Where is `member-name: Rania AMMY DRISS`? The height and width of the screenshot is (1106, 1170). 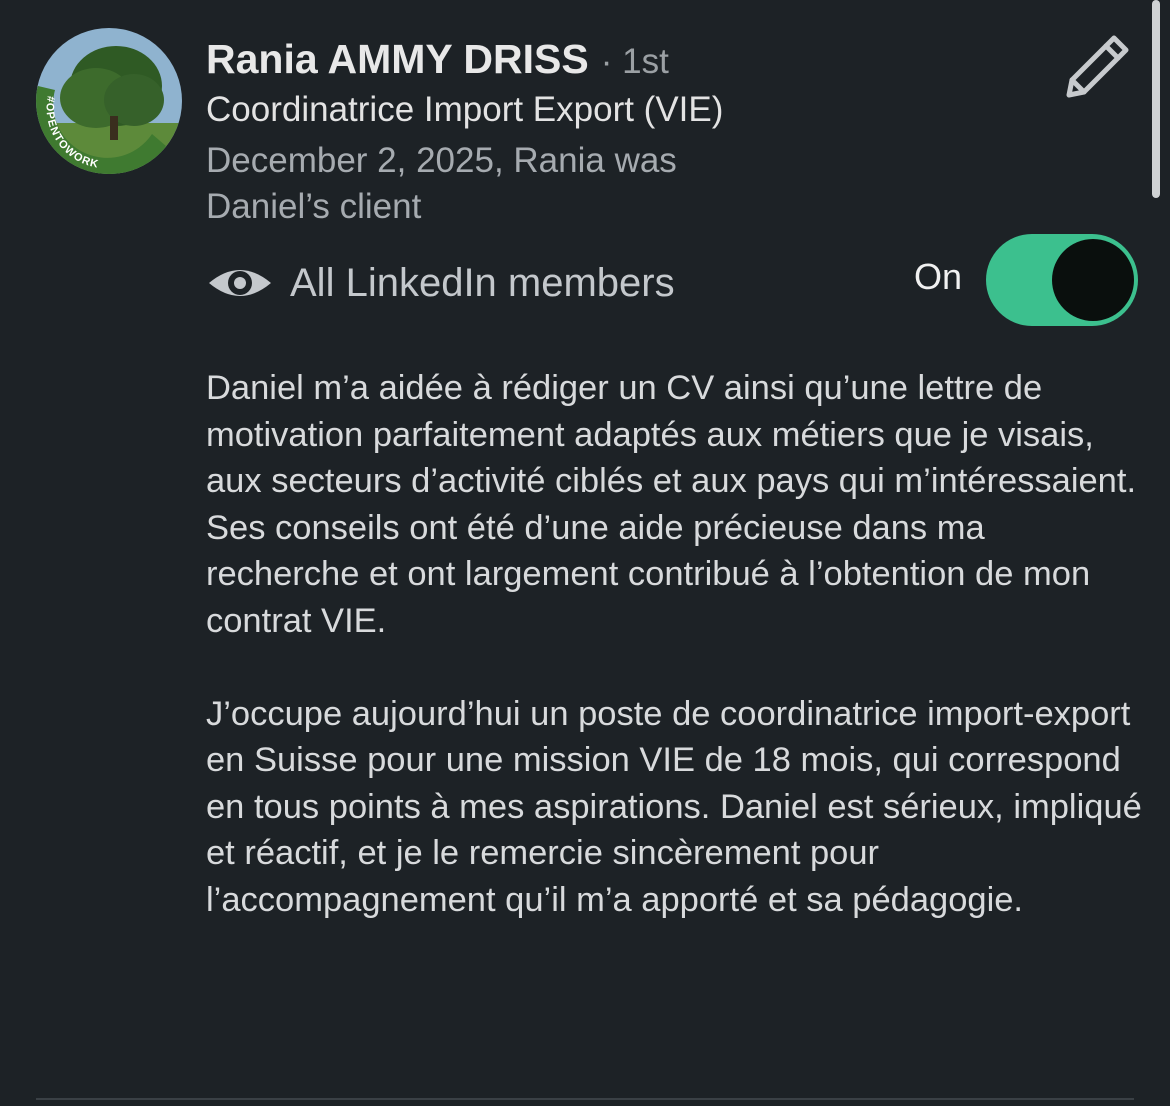
member-name: Rania AMMY DRISS is located at coordinates (397, 59).